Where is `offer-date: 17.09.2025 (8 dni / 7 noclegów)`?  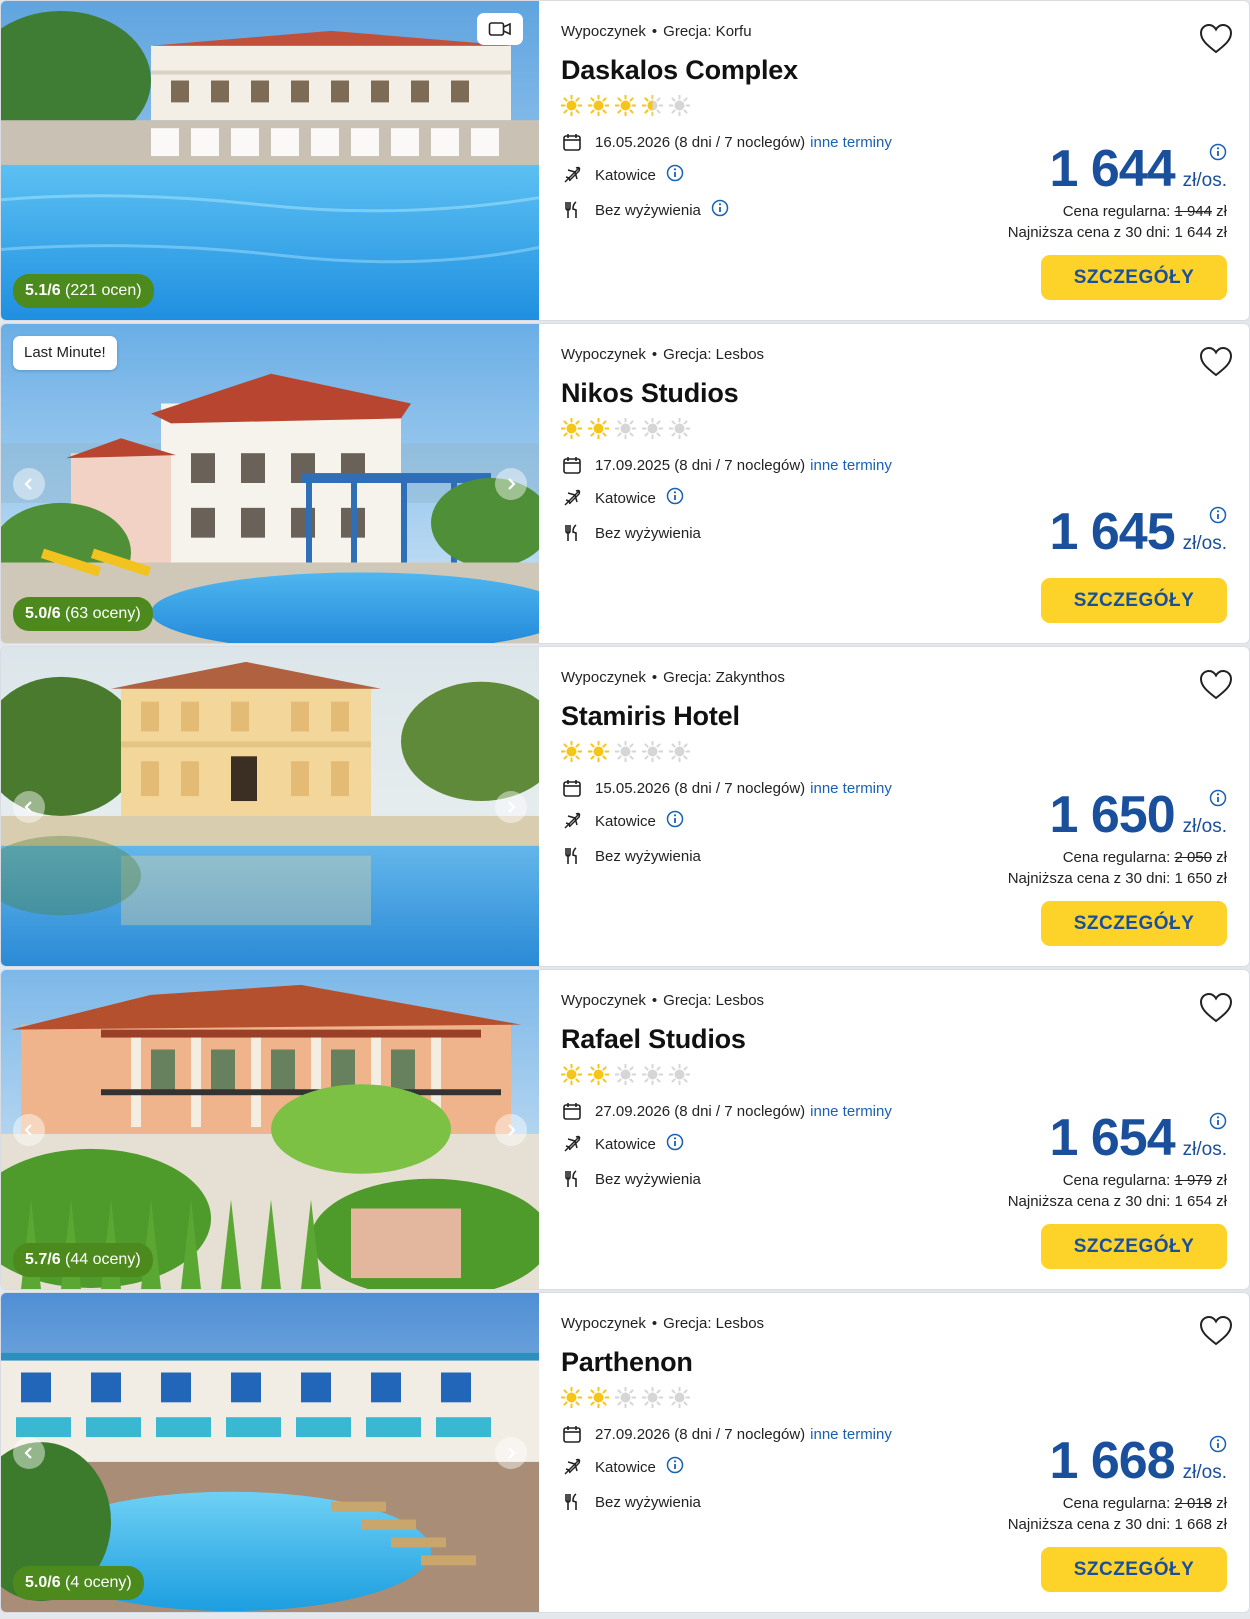 offer-date: 17.09.2025 (8 dni / 7 noclegów) is located at coordinates (700, 465).